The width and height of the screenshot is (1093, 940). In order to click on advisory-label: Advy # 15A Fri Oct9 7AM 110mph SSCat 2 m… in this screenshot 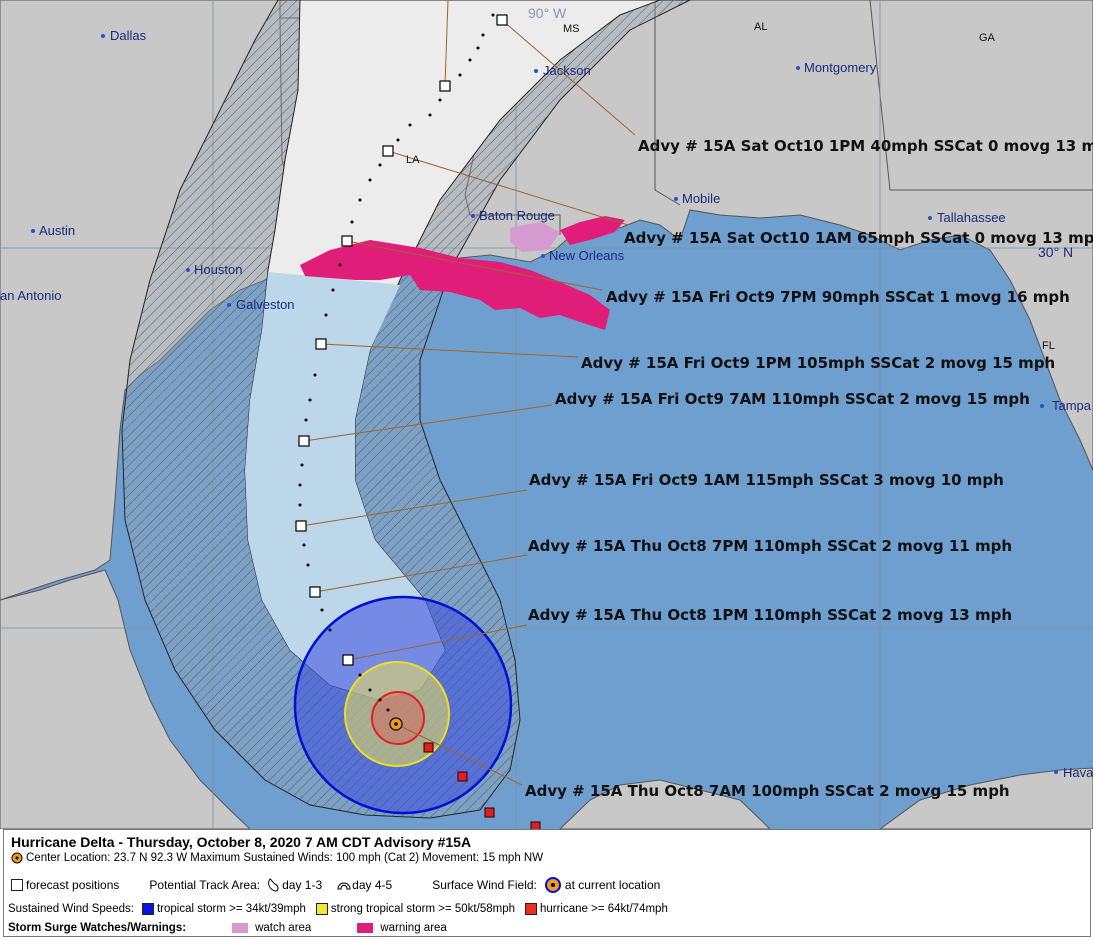, I will do `click(792, 399)`.